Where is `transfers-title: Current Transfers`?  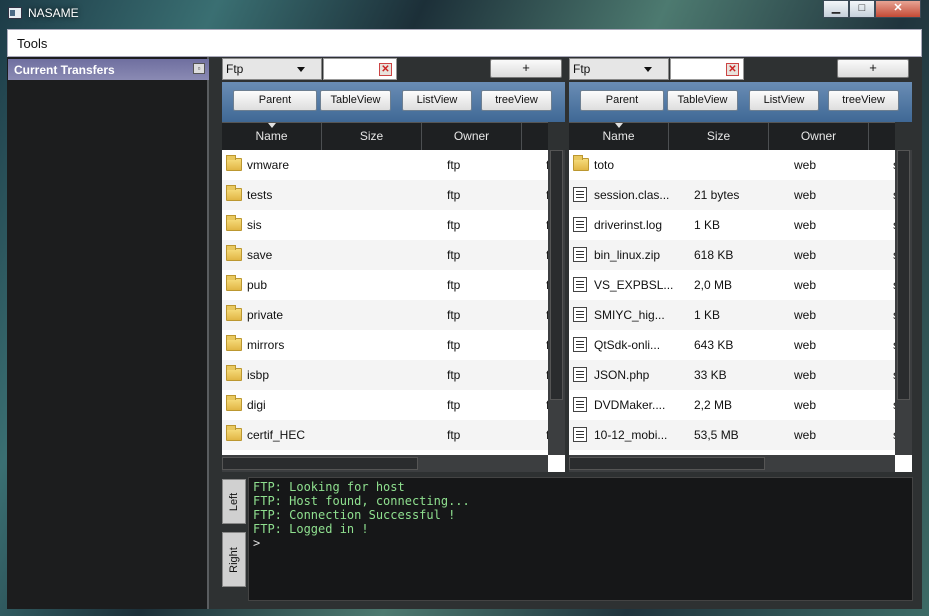
transfers-title: Current Transfers is located at coordinates (64, 70).